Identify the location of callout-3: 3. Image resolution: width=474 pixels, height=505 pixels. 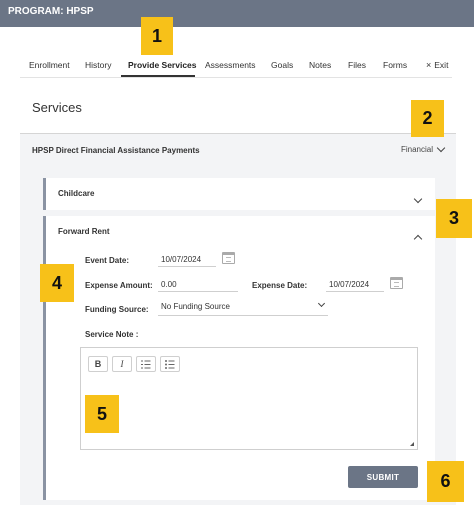
(454, 218).